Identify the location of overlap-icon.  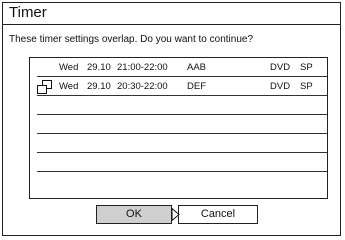
(44, 87).